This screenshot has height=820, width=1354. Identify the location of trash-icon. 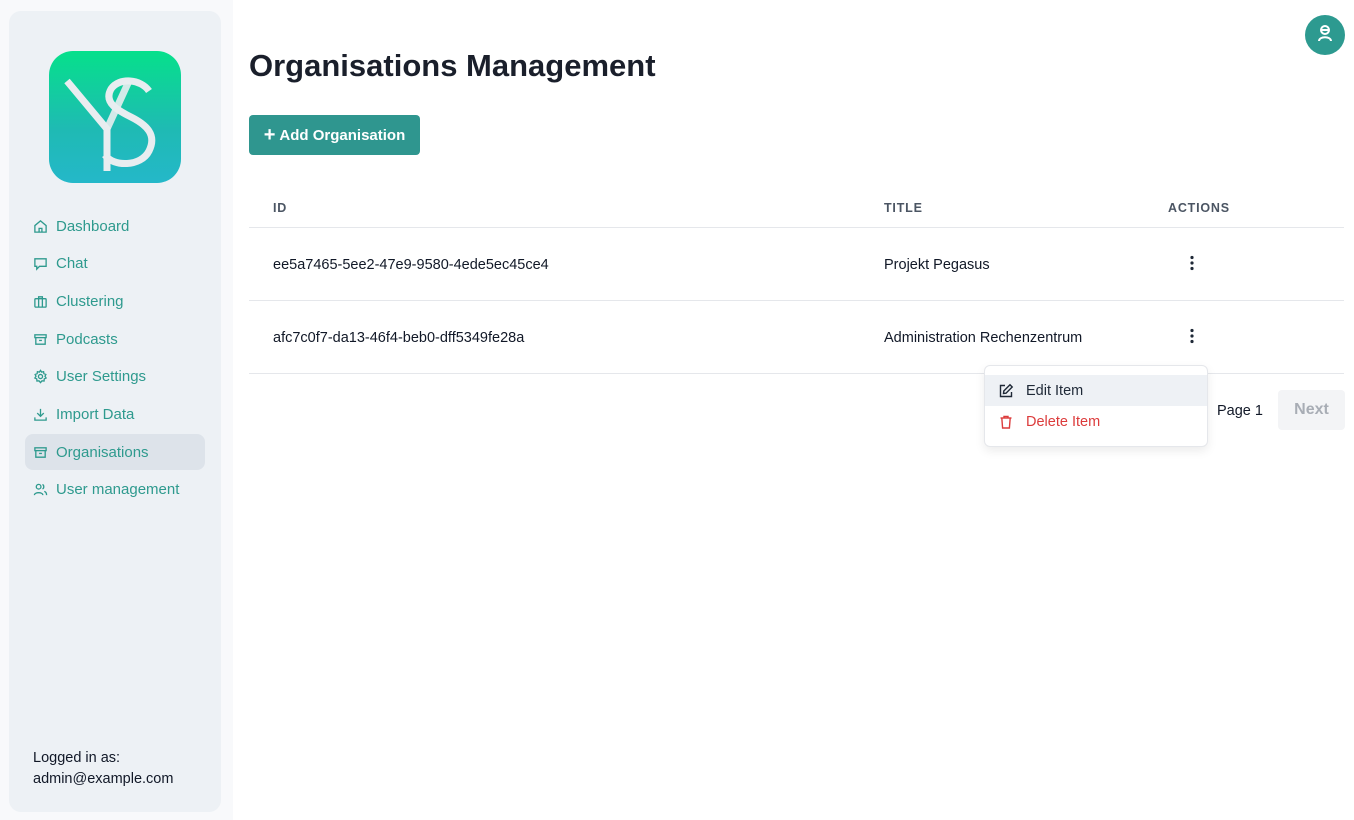
(1006, 422).